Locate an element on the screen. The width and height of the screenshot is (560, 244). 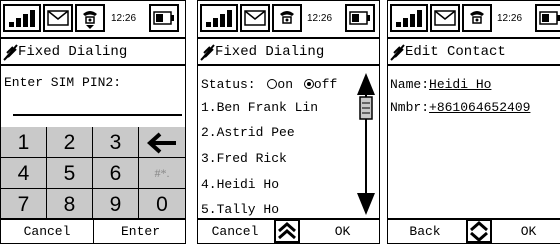
list-item: 3.Fred Rick is located at coordinates (244, 158).